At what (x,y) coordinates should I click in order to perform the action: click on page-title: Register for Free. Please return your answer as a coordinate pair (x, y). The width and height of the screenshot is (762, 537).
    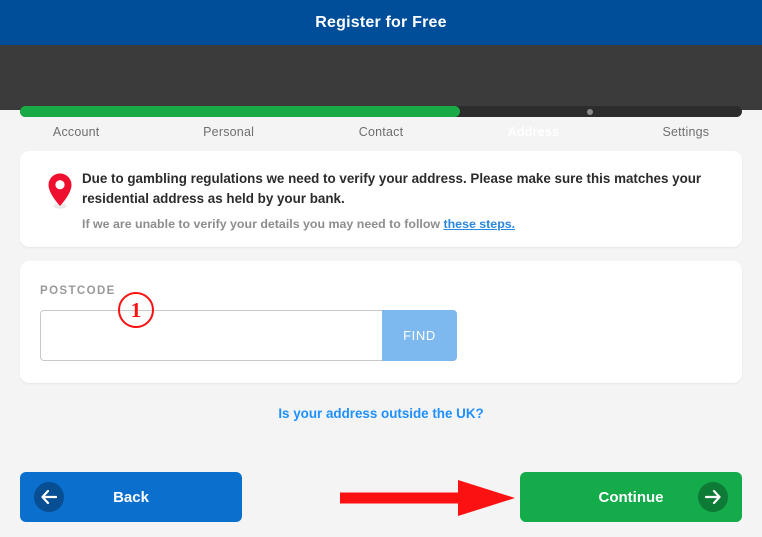
    Looking at the image, I should click on (381, 22).